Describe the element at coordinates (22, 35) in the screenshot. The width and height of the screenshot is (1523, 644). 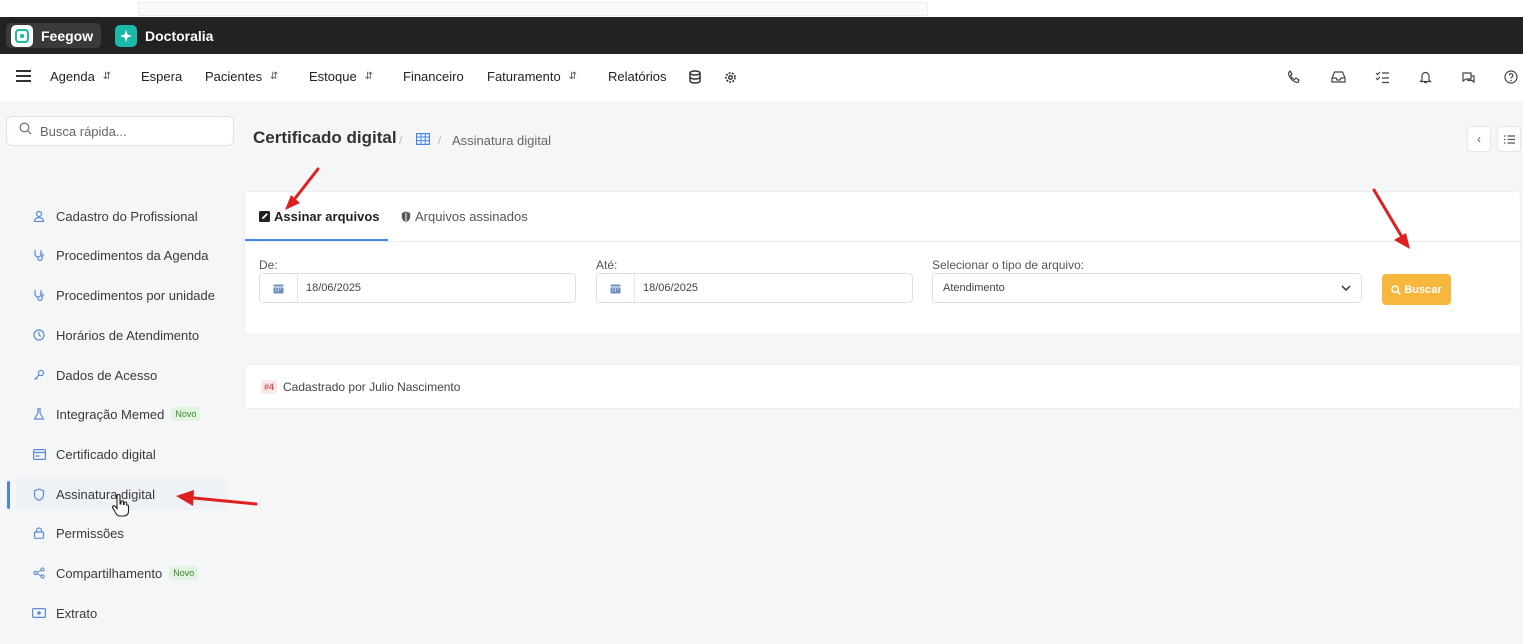
I see `feegow-logo-icon` at that location.